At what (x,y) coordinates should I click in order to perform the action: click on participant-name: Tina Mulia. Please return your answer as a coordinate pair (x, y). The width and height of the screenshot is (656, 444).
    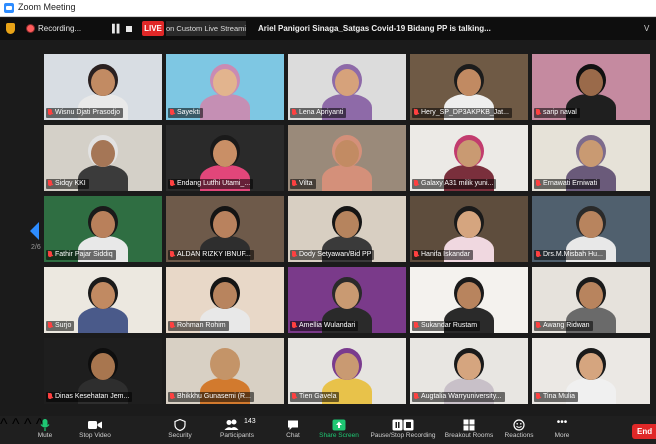
    Looking at the image, I should click on (559, 396).